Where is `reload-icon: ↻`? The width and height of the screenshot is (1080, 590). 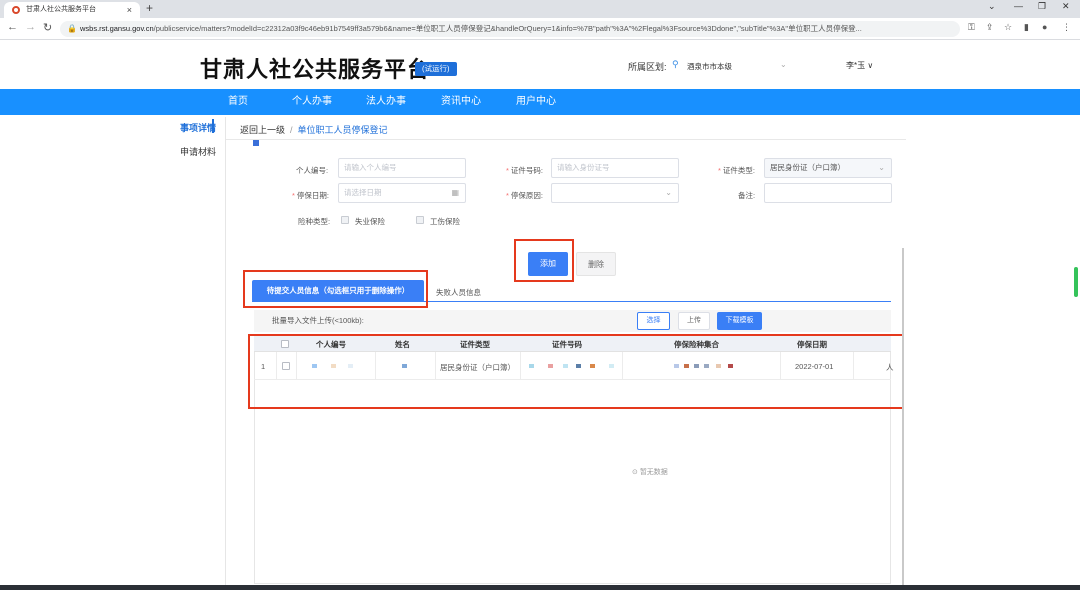
reload-icon: ↻ is located at coordinates (47, 27).